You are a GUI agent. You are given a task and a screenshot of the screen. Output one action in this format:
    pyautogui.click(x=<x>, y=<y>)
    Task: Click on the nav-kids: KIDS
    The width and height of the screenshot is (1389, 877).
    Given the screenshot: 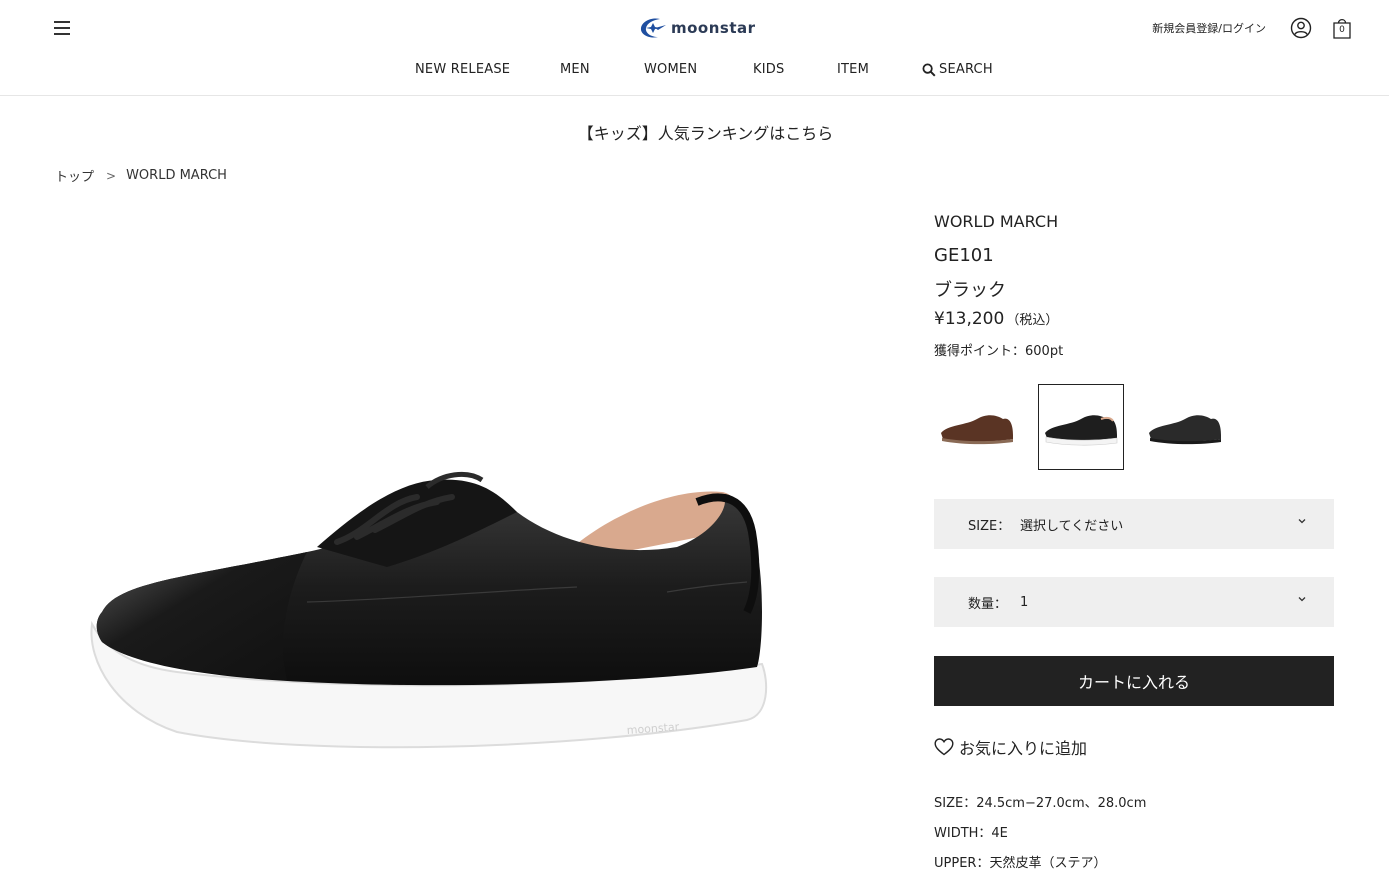 What is the action you would take?
    pyautogui.click(x=768, y=69)
    